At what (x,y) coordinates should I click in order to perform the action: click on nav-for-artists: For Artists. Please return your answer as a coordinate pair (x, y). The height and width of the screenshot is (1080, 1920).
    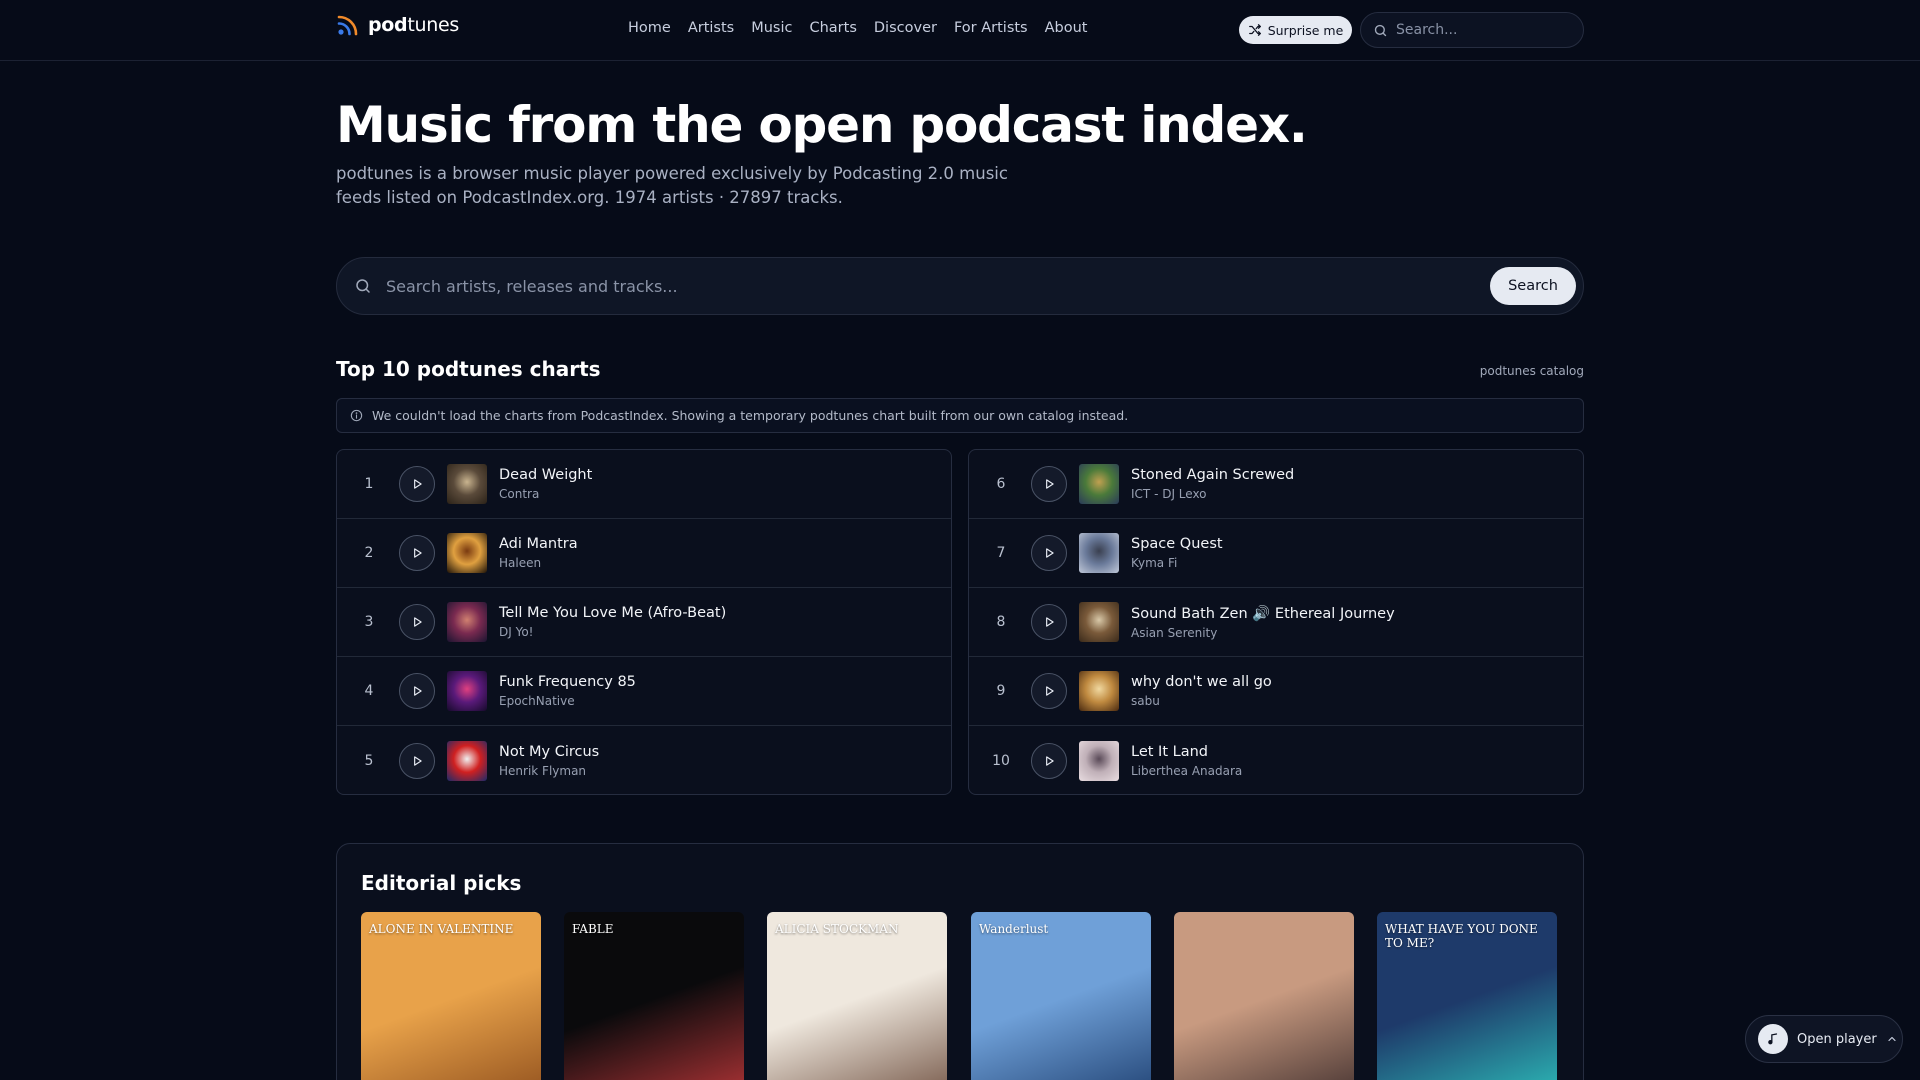
    Looking at the image, I should click on (991, 28).